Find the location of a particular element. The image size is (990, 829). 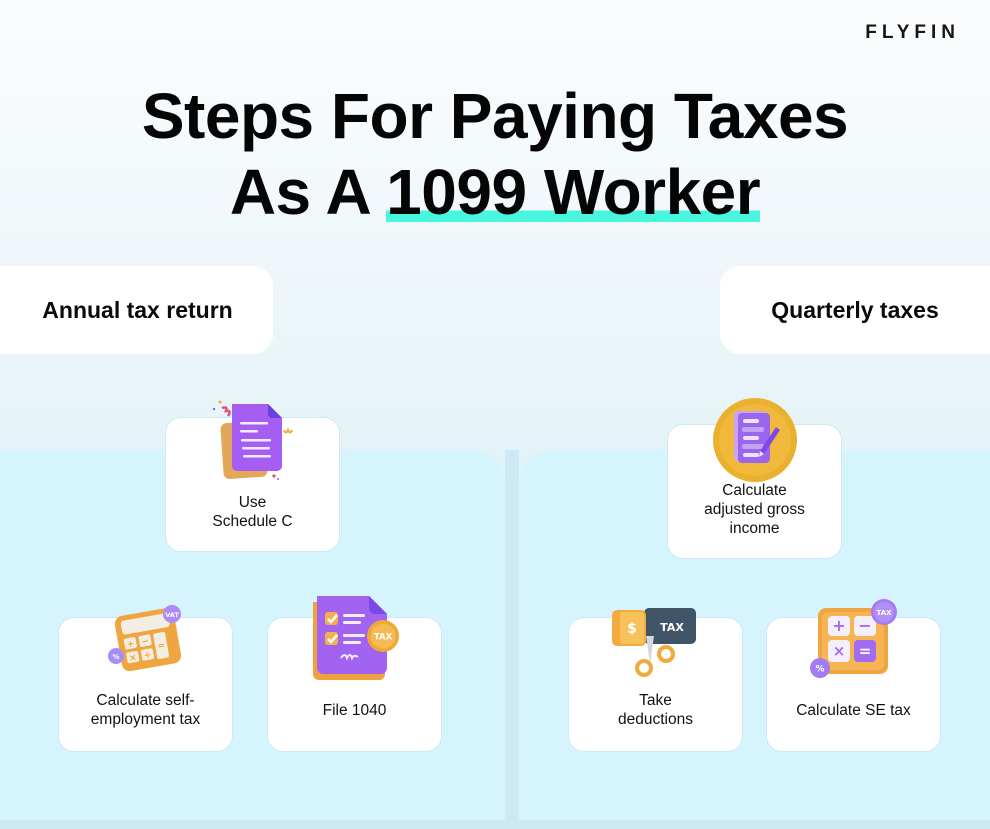

bottom-border is located at coordinates (495, 824).